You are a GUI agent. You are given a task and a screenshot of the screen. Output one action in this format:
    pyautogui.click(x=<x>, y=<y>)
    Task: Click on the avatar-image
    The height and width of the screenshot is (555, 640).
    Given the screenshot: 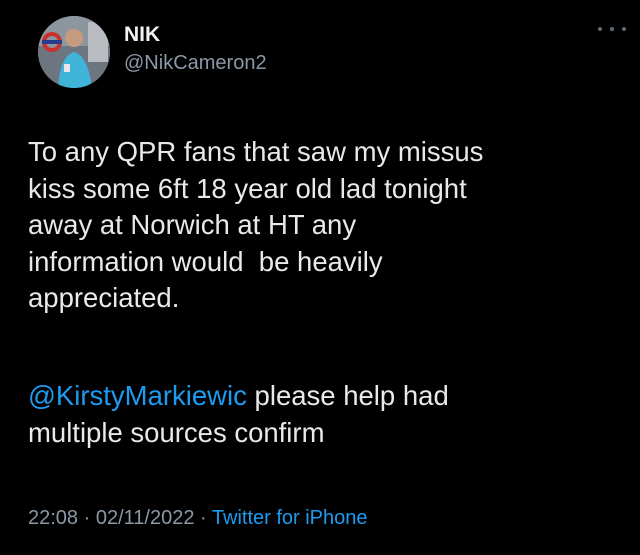 What is the action you would take?
    pyautogui.click(x=74, y=52)
    